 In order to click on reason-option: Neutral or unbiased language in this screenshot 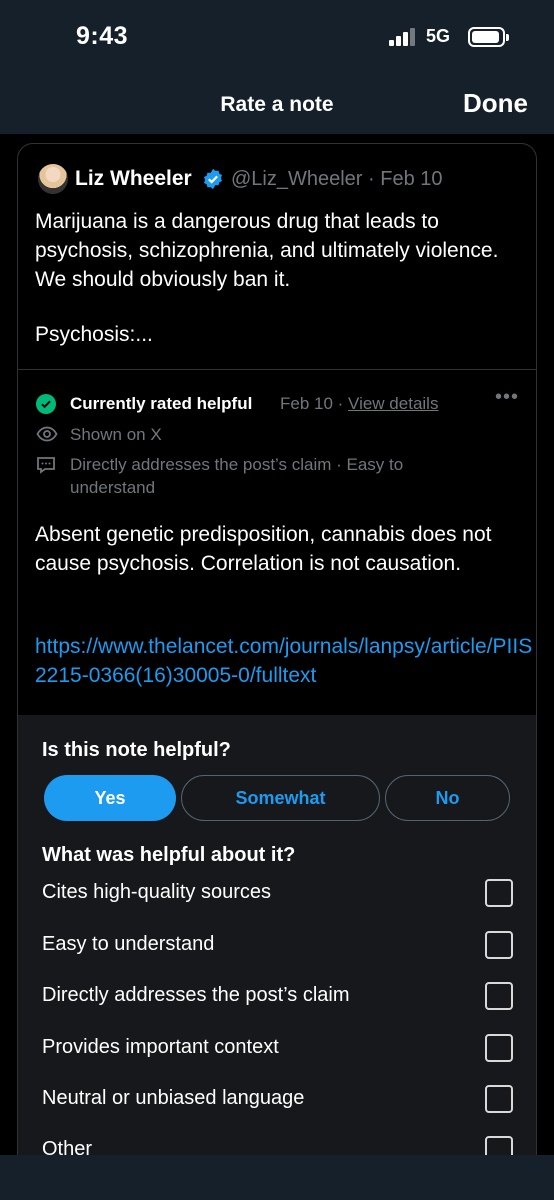, I will do `click(277, 1100)`.